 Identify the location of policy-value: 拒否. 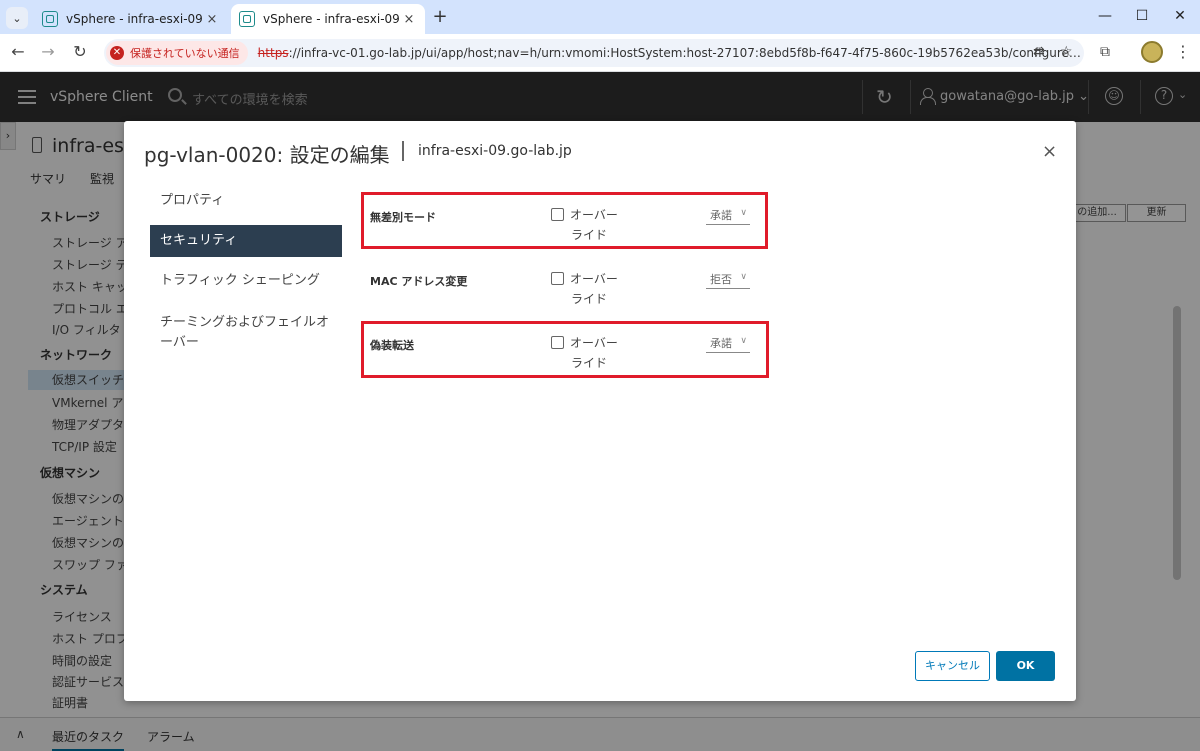
(721, 279).